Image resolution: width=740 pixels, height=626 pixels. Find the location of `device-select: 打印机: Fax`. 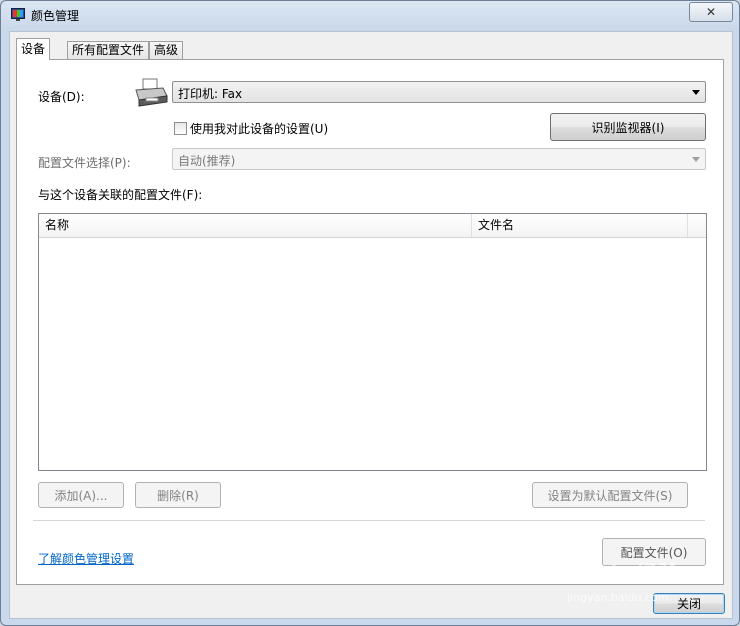

device-select: 打印机: Fax is located at coordinates (439, 92).